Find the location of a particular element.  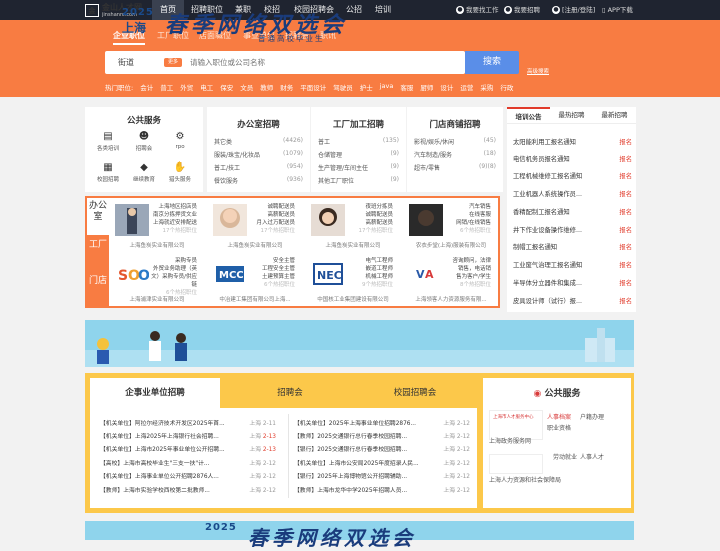

post-job-link: ● 我要招聘 is located at coordinates (522, 10).